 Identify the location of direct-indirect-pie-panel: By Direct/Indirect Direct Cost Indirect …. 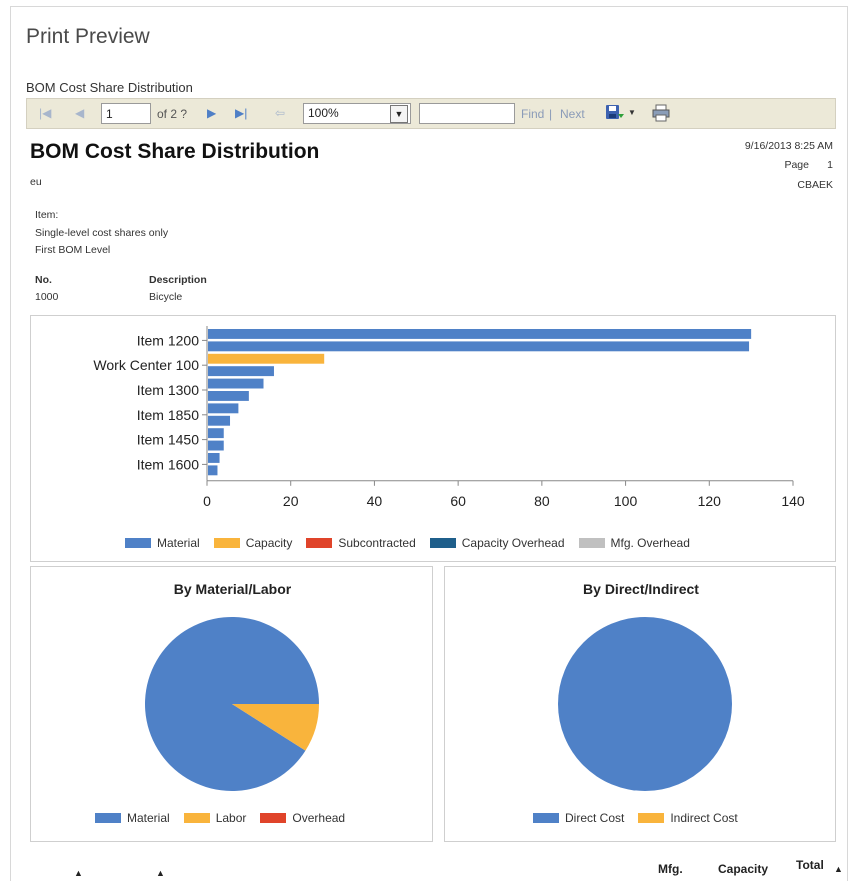
(640, 704).